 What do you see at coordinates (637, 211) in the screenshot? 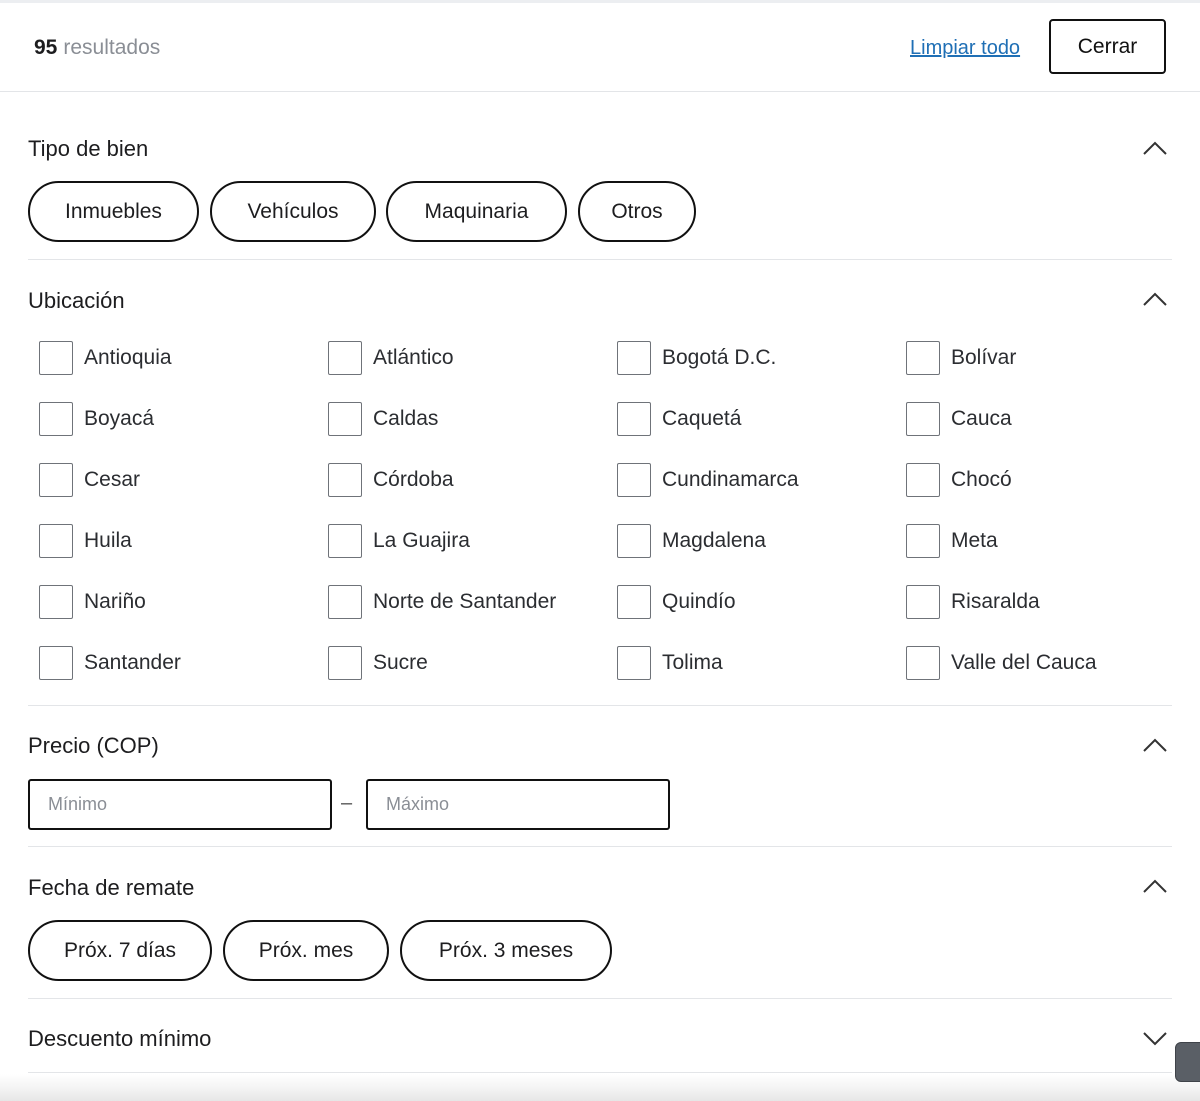
I see `pill-otros: Otros` at bounding box center [637, 211].